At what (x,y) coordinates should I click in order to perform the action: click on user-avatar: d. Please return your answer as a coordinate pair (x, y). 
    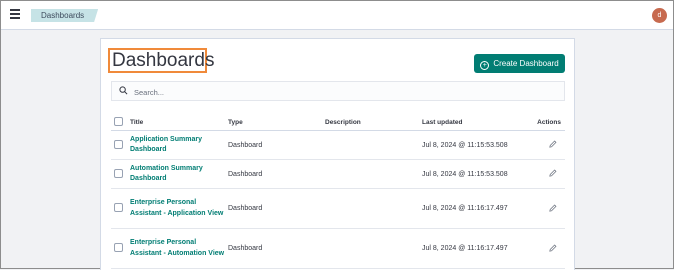
    Looking at the image, I should click on (659, 15).